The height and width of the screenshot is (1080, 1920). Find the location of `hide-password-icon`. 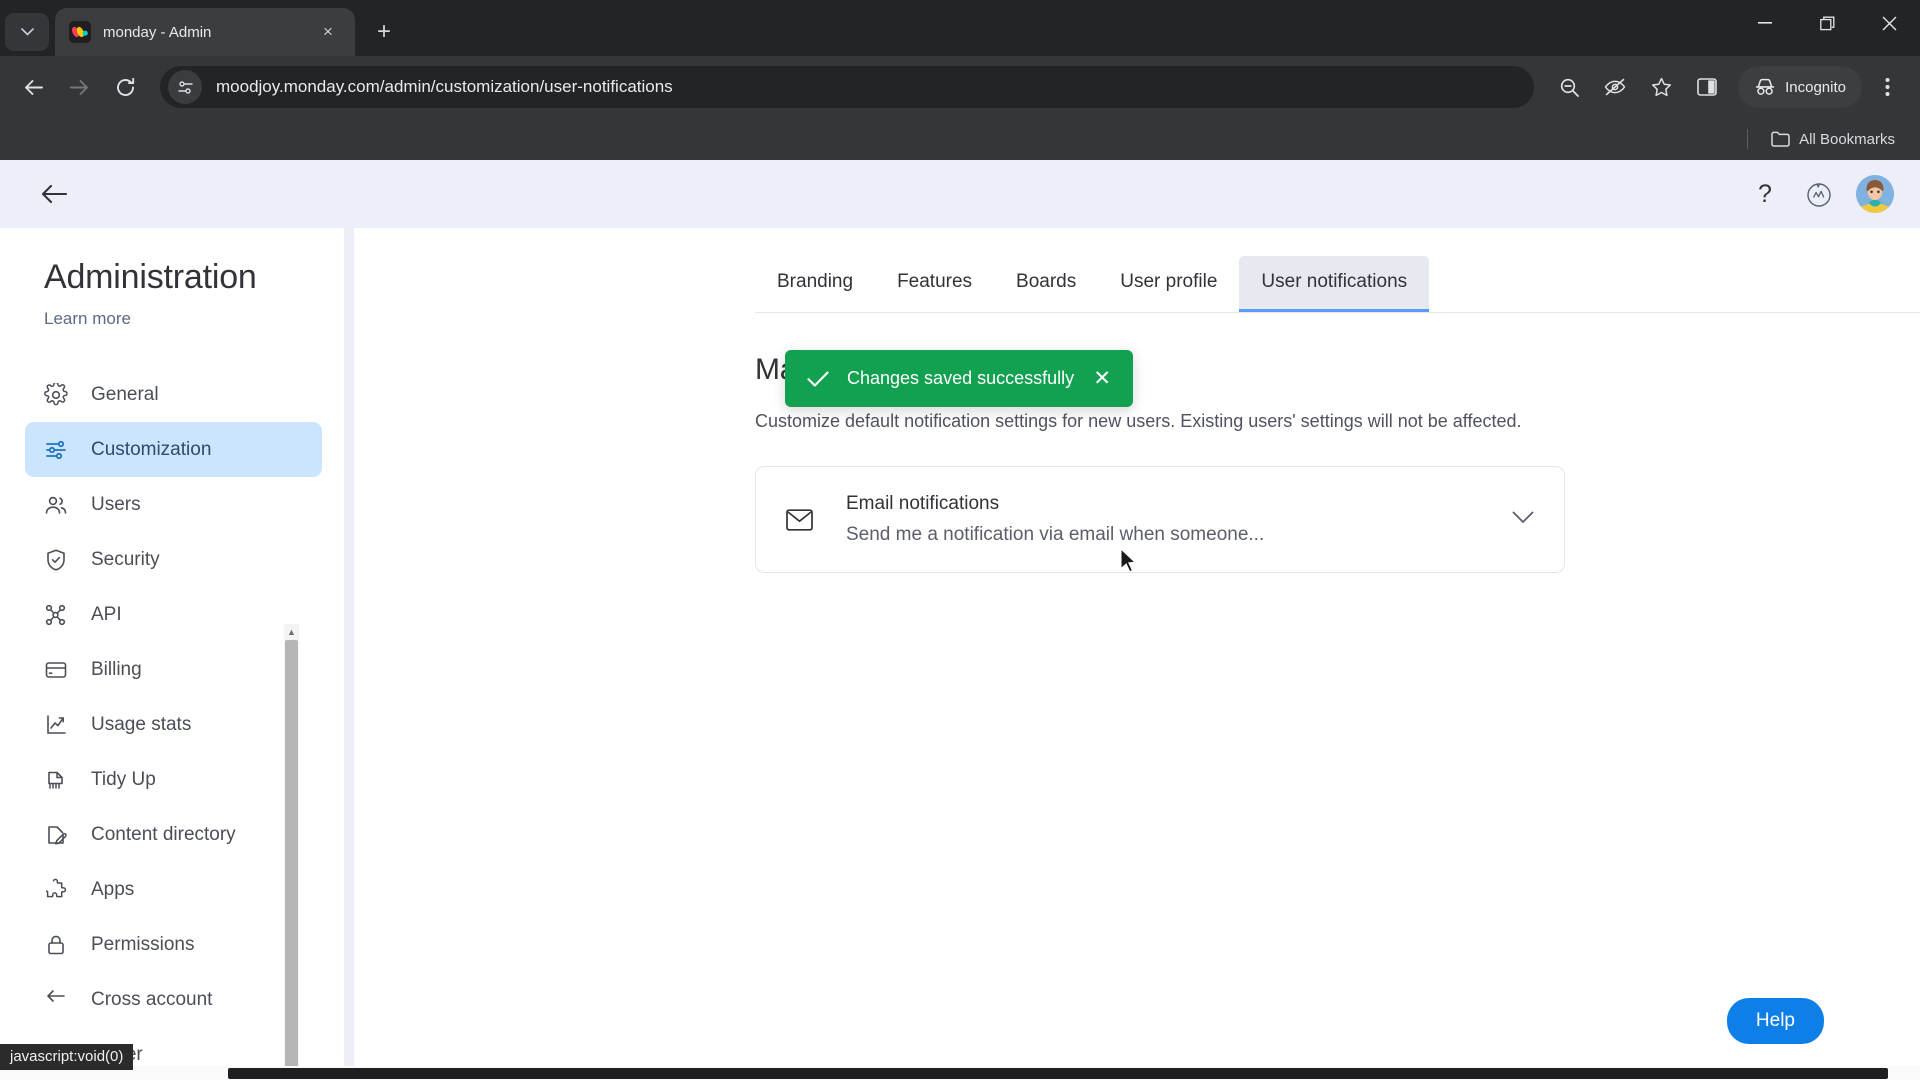

hide-password-icon is located at coordinates (1615, 87).